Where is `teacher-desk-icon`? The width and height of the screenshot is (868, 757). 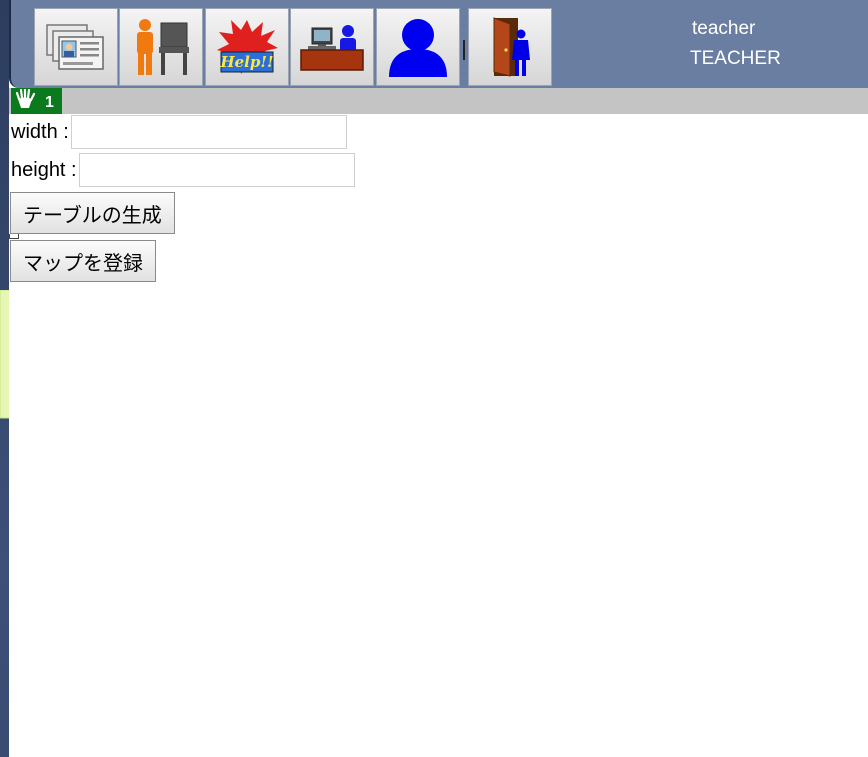 teacher-desk-icon is located at coordinates (332, 48).